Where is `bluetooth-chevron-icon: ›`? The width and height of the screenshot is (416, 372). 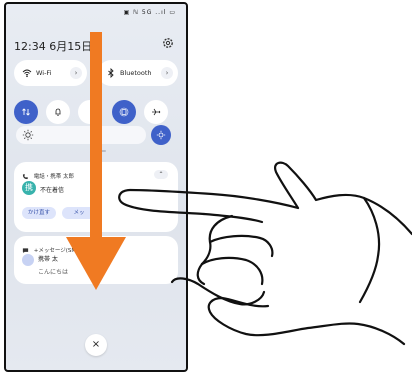 bluetooth-chevron-icon: › is located at coordinates (167, 73).